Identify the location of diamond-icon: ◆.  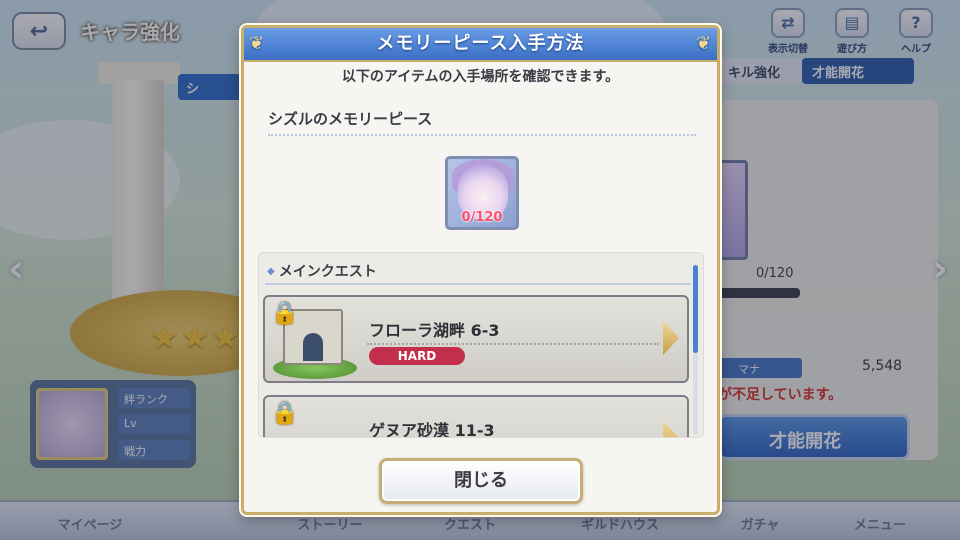
(271, 271).